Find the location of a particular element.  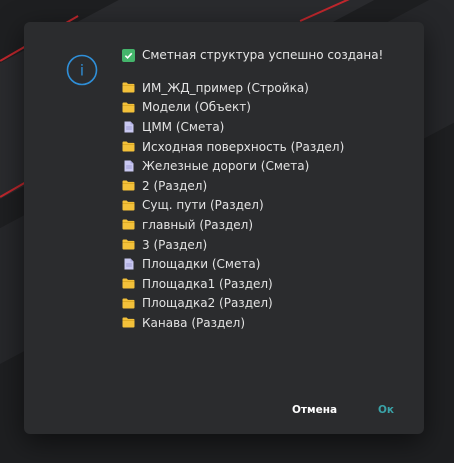

tree-item-label: Модели (Объект) is located at coordinates (196, 107).